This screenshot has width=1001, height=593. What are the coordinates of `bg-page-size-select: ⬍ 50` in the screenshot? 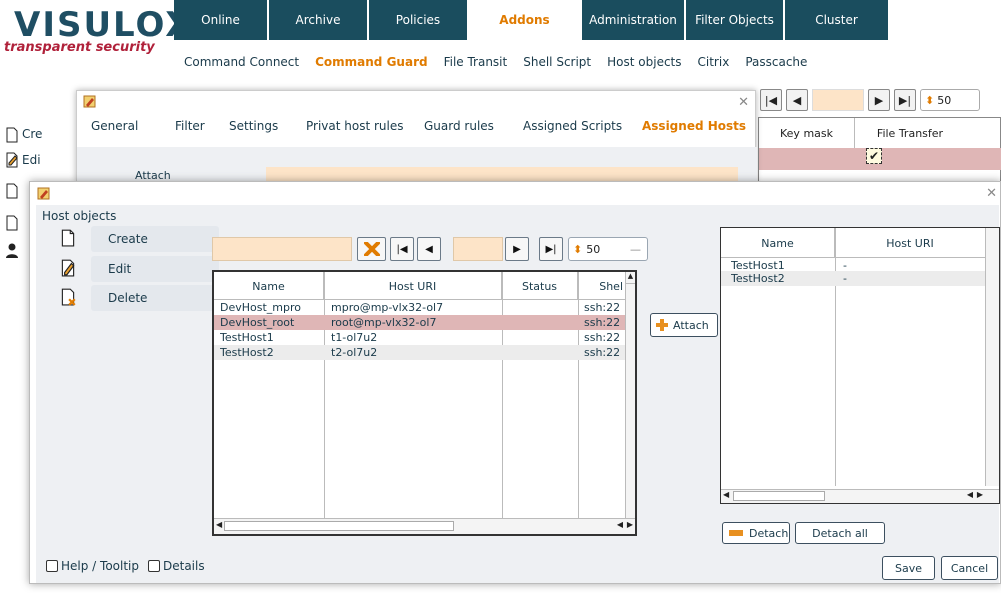 It's located at (950, 100).